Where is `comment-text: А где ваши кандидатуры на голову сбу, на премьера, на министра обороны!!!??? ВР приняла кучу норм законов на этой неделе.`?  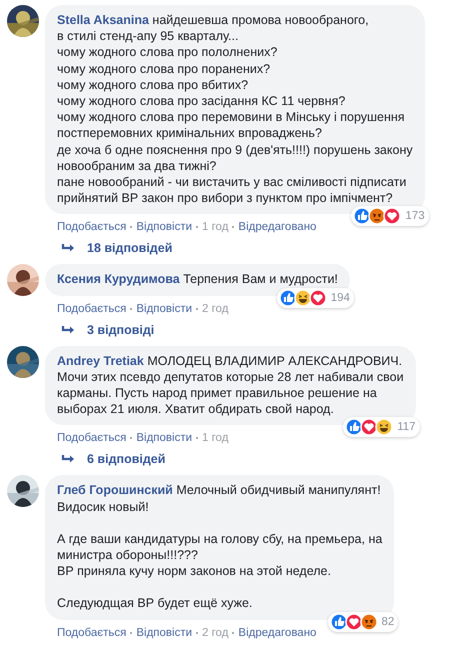 comment-text: А где ваши кандидатуры на голову сбу, на премьера, на министра обороны!!!??? ВР приняла кучу норм законов на этой неделе. is located at coordinates (219, 555).